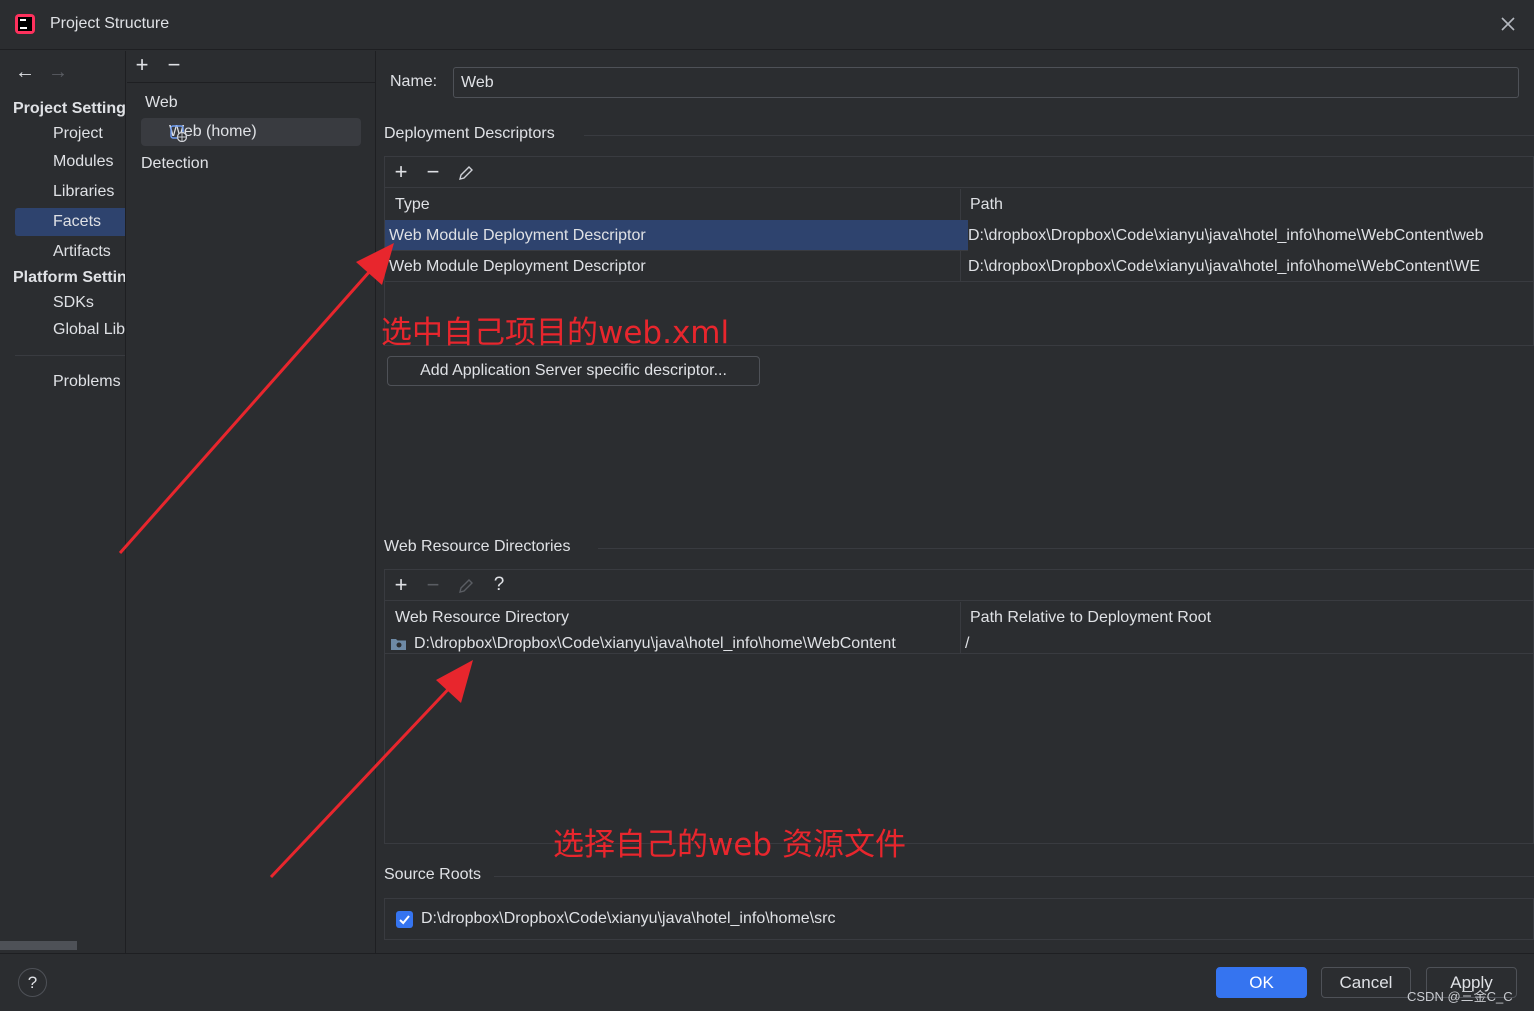 The height and width of the screenshot is (1011, 1534). Describe the element at coordinates (1246, 204) in the screenshot. I see `column-header-path: Path` at that location.